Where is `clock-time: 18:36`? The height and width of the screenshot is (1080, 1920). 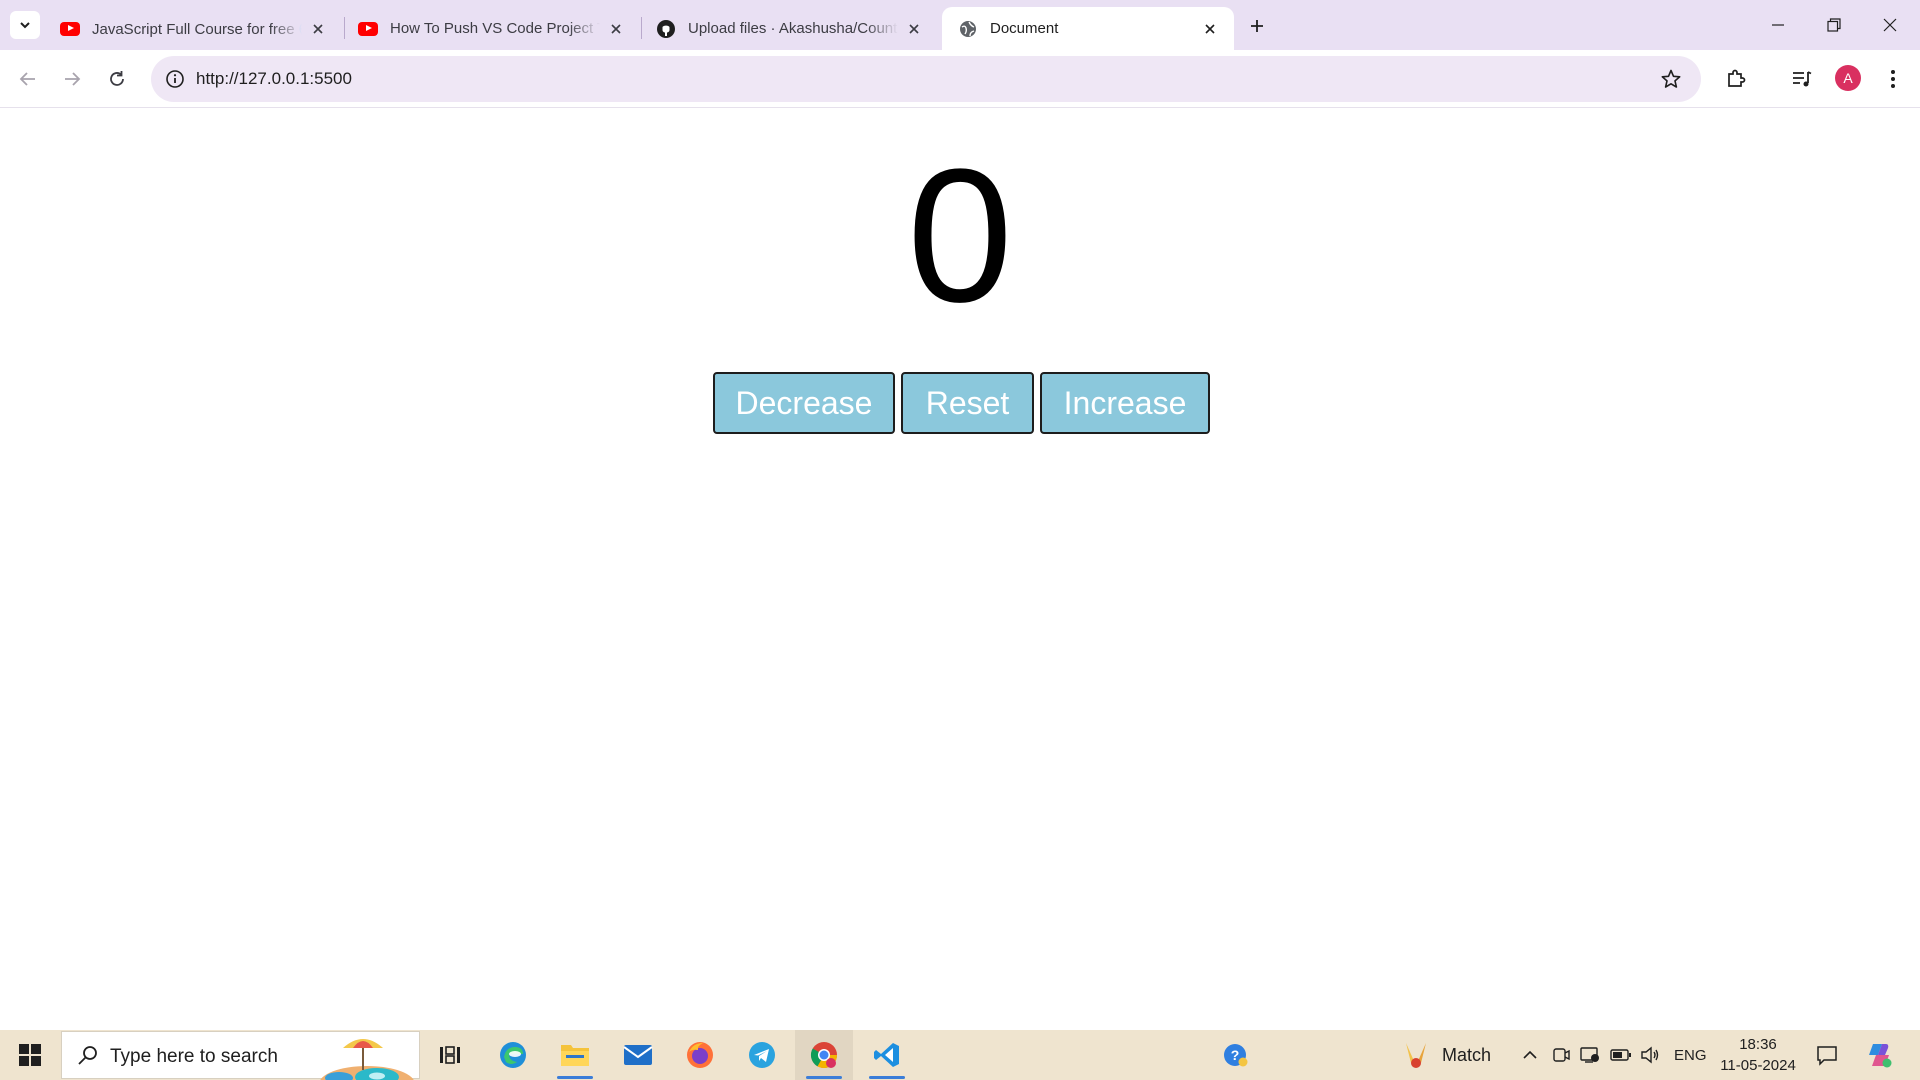 clock-time: 18:36 is located at coordinates (1758, 1044).